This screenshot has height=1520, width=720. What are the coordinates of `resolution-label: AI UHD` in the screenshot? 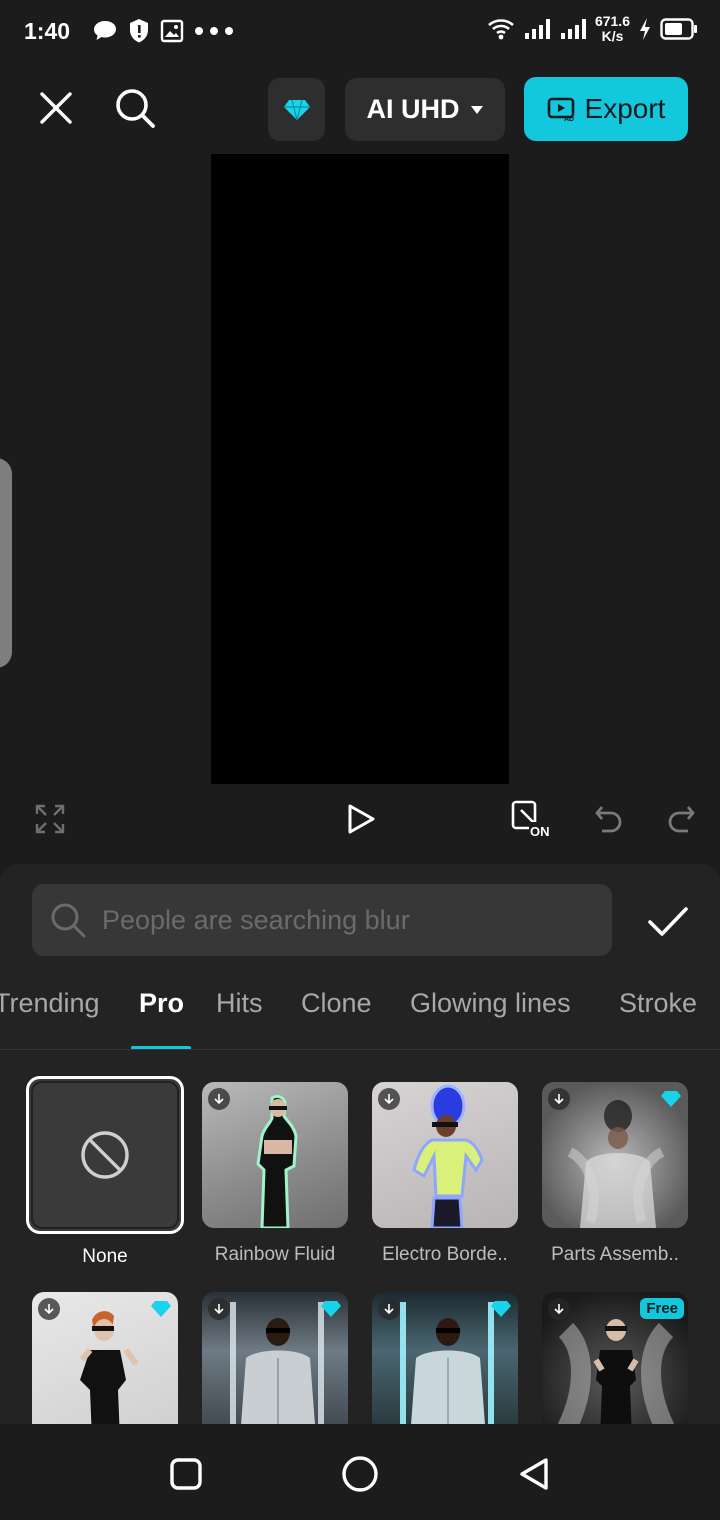 It's located at (413, 109).